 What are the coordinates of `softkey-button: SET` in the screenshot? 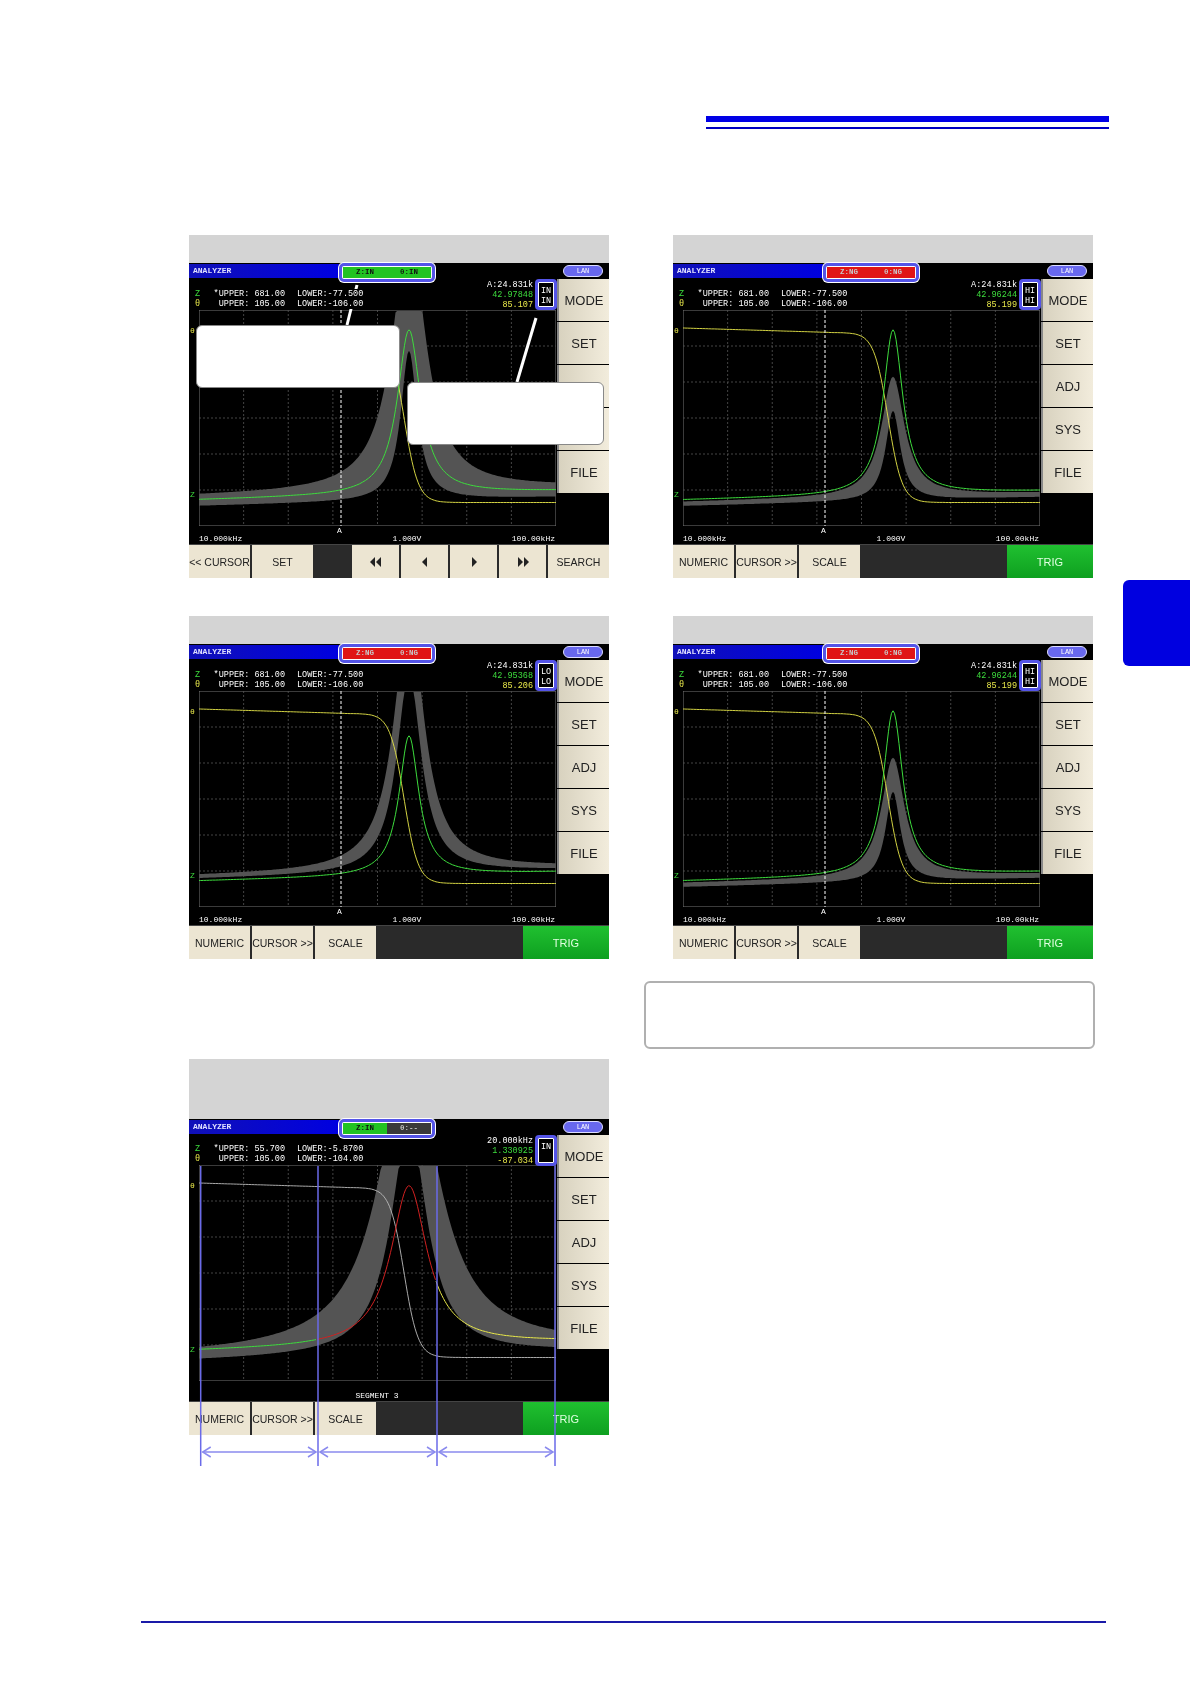 It's located at (282, 561).